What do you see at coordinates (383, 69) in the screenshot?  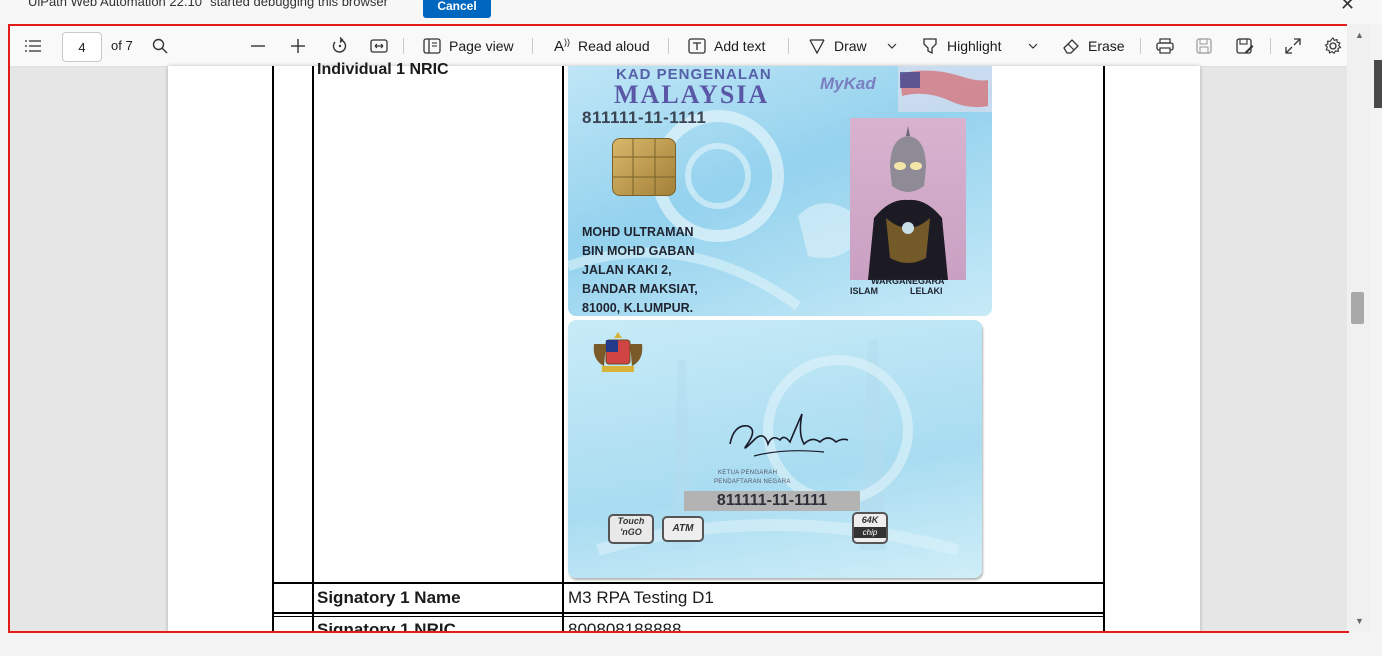 I see `table-row-label: Individual 1 NRIC` at bounding box center [383, 69].